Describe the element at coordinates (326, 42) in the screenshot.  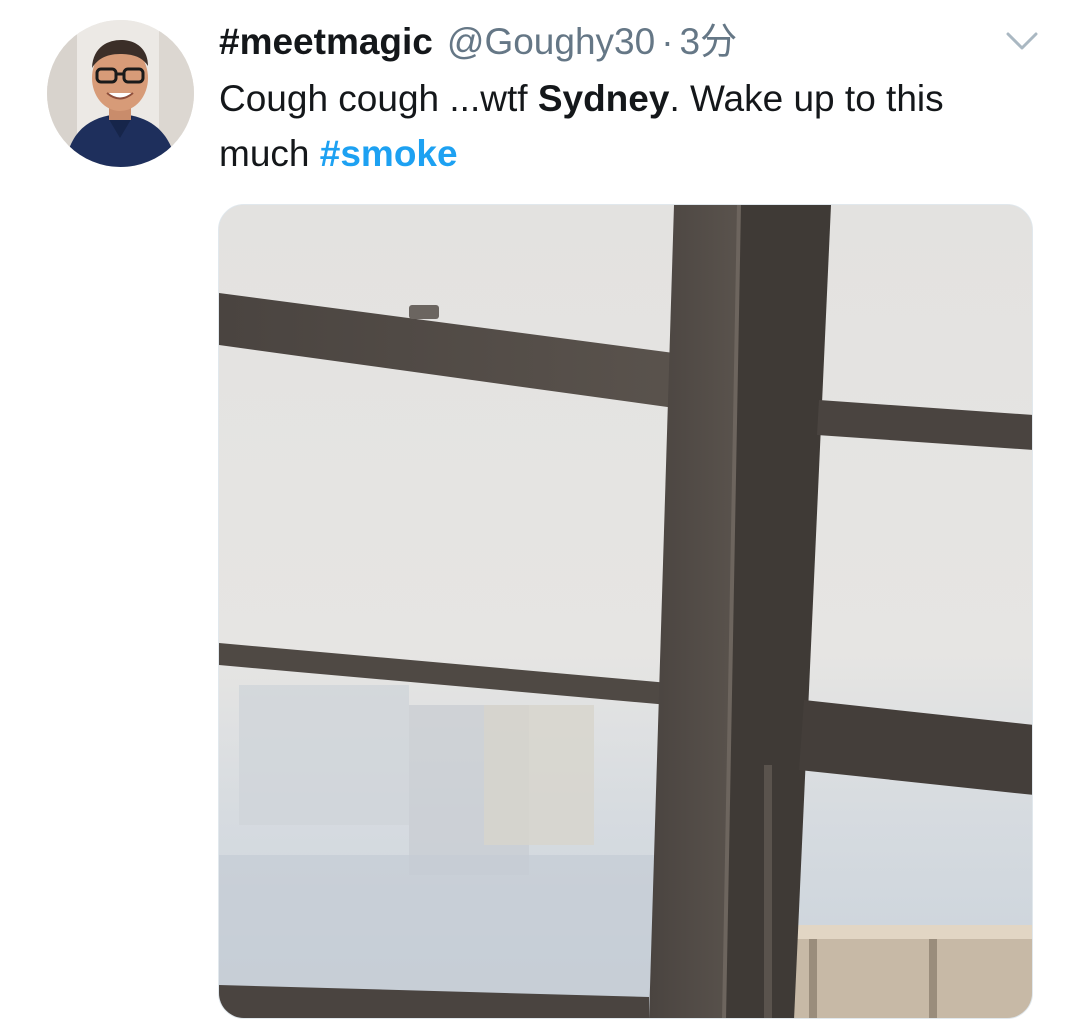
I see `display-name: #meetmagic` at that location.